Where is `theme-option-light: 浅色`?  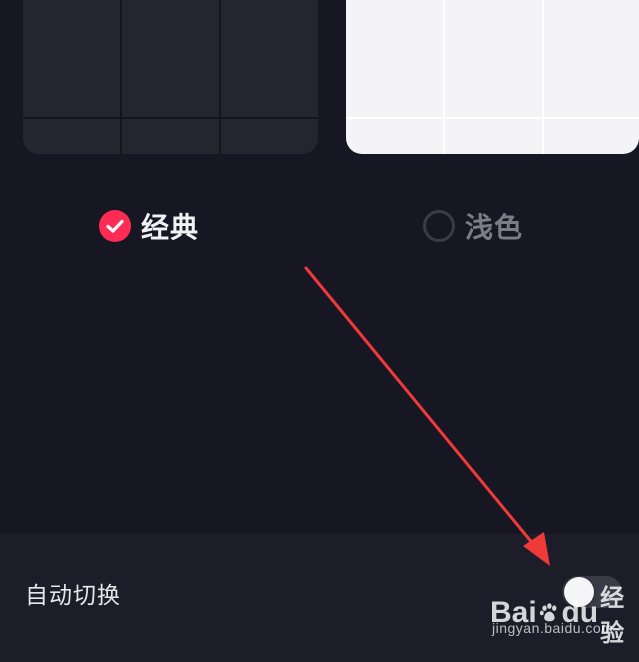 theme-option-light: 浅色 is located at coordinates (473, 226).